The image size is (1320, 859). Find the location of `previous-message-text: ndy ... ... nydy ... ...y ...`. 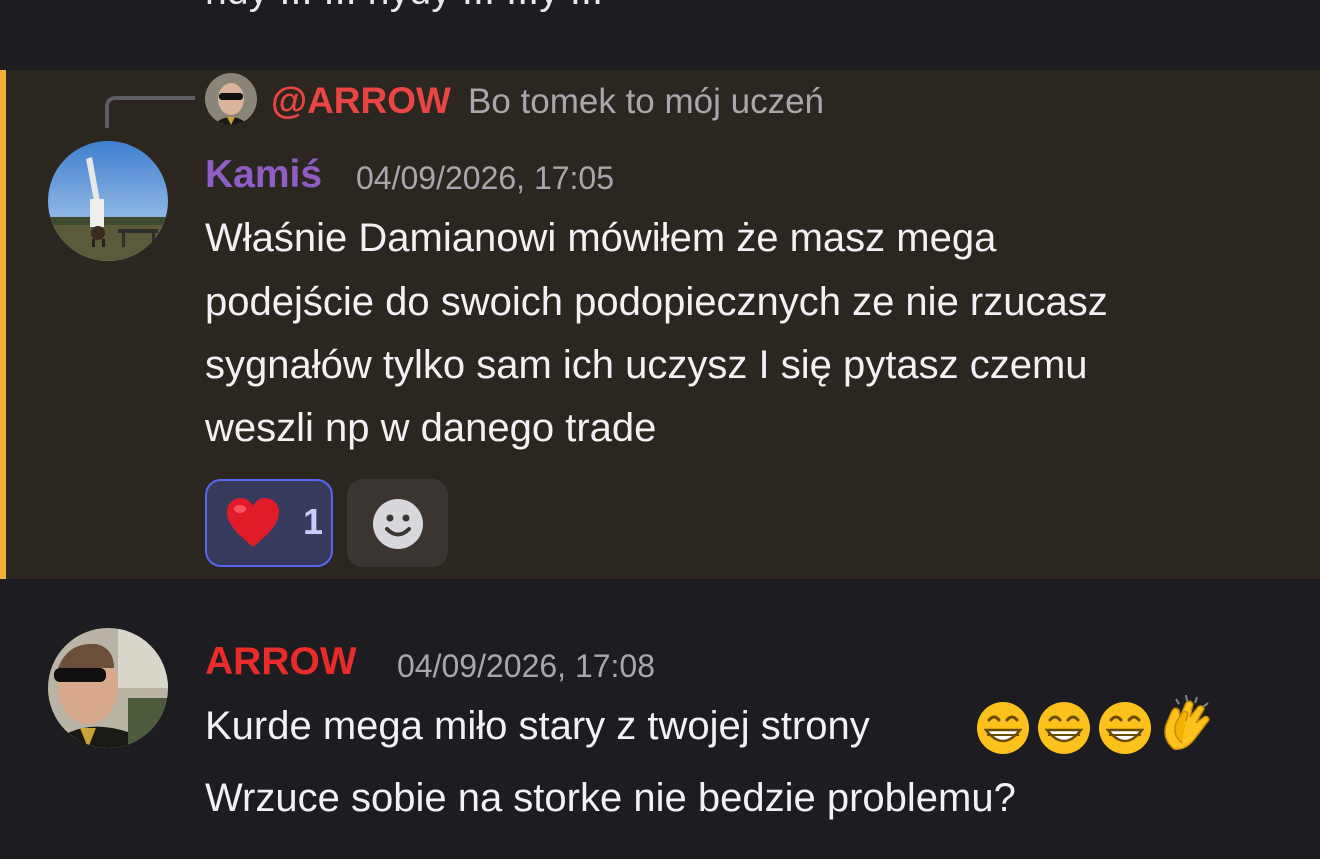

previous-message-text: ndy ... ... nydy ... ...y ... is located at coordinates (404, 7).